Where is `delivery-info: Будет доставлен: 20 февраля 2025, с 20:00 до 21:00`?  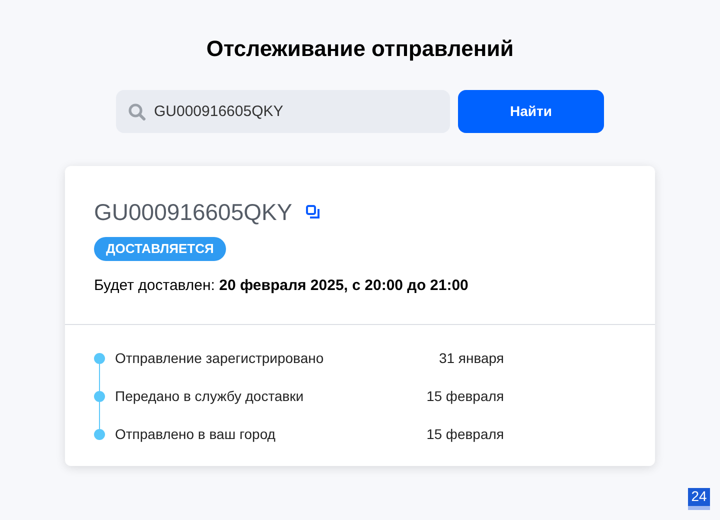
delivery-info: Будет доставлен: 20 февраля 2025, с 20:00 до 21:00 is located at coordinates (282, 286).